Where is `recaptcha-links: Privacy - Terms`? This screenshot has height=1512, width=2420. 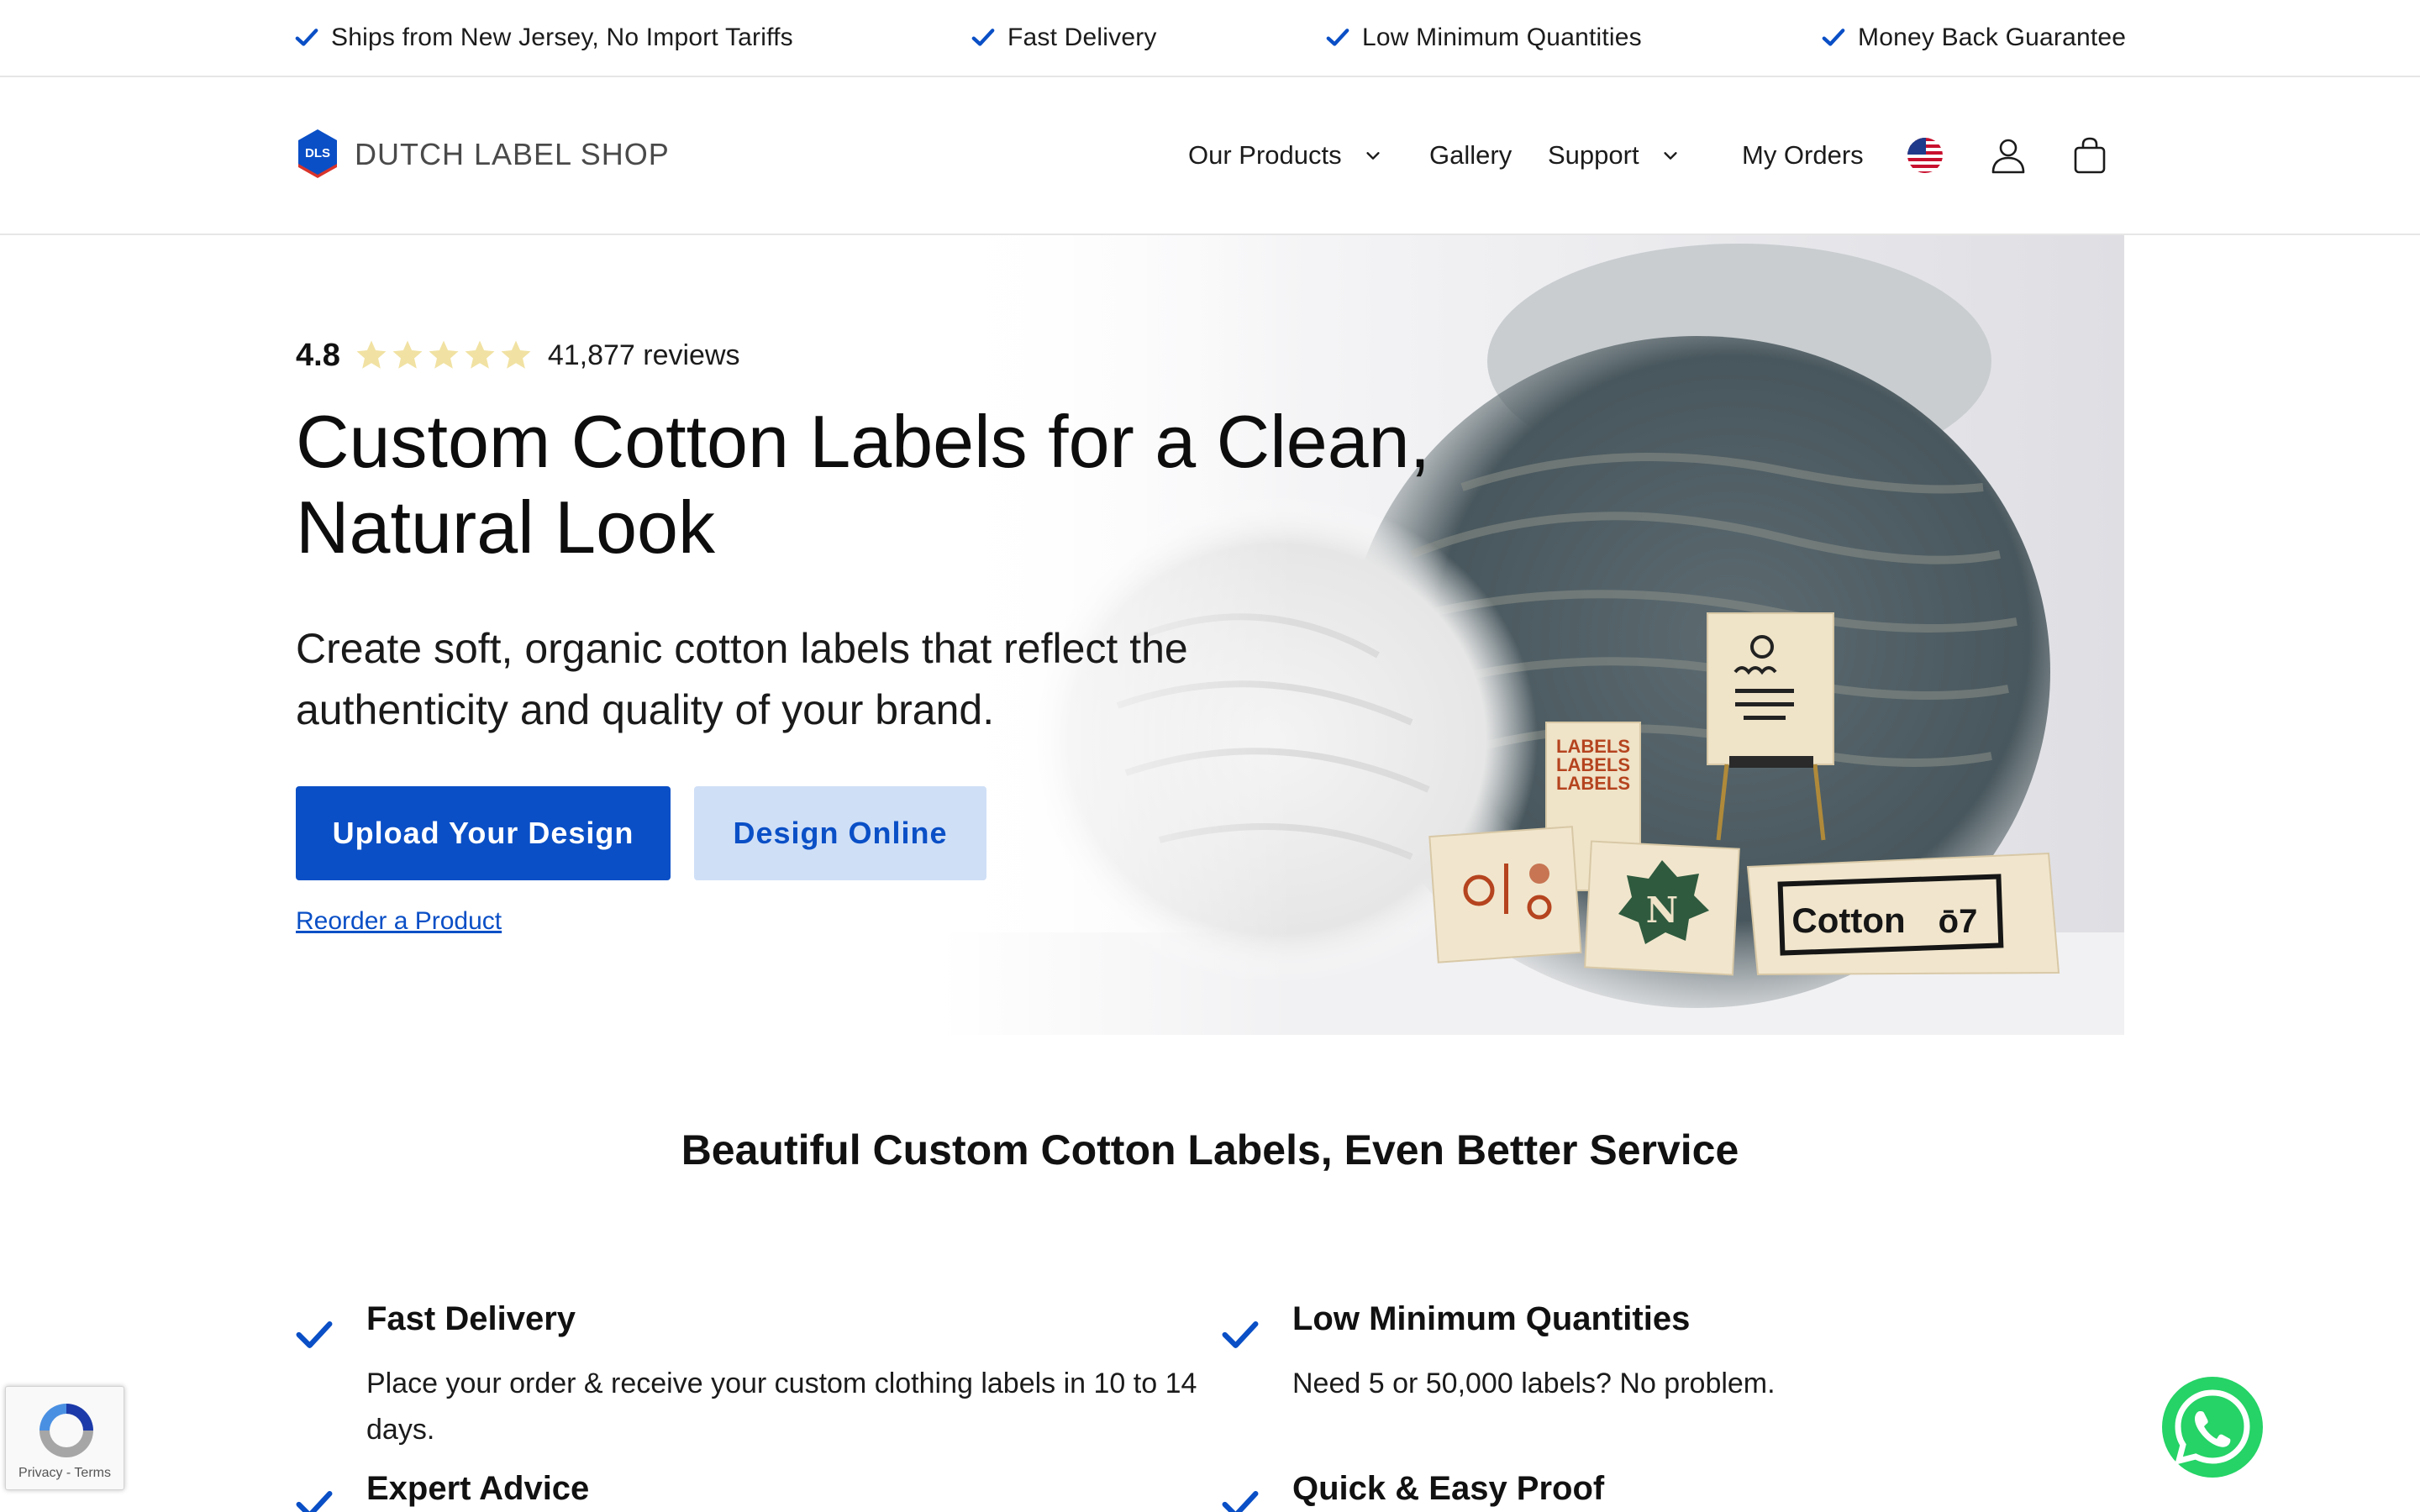
recaptcha-links: Privacy - Terms is located at coordinates (65, 1473).